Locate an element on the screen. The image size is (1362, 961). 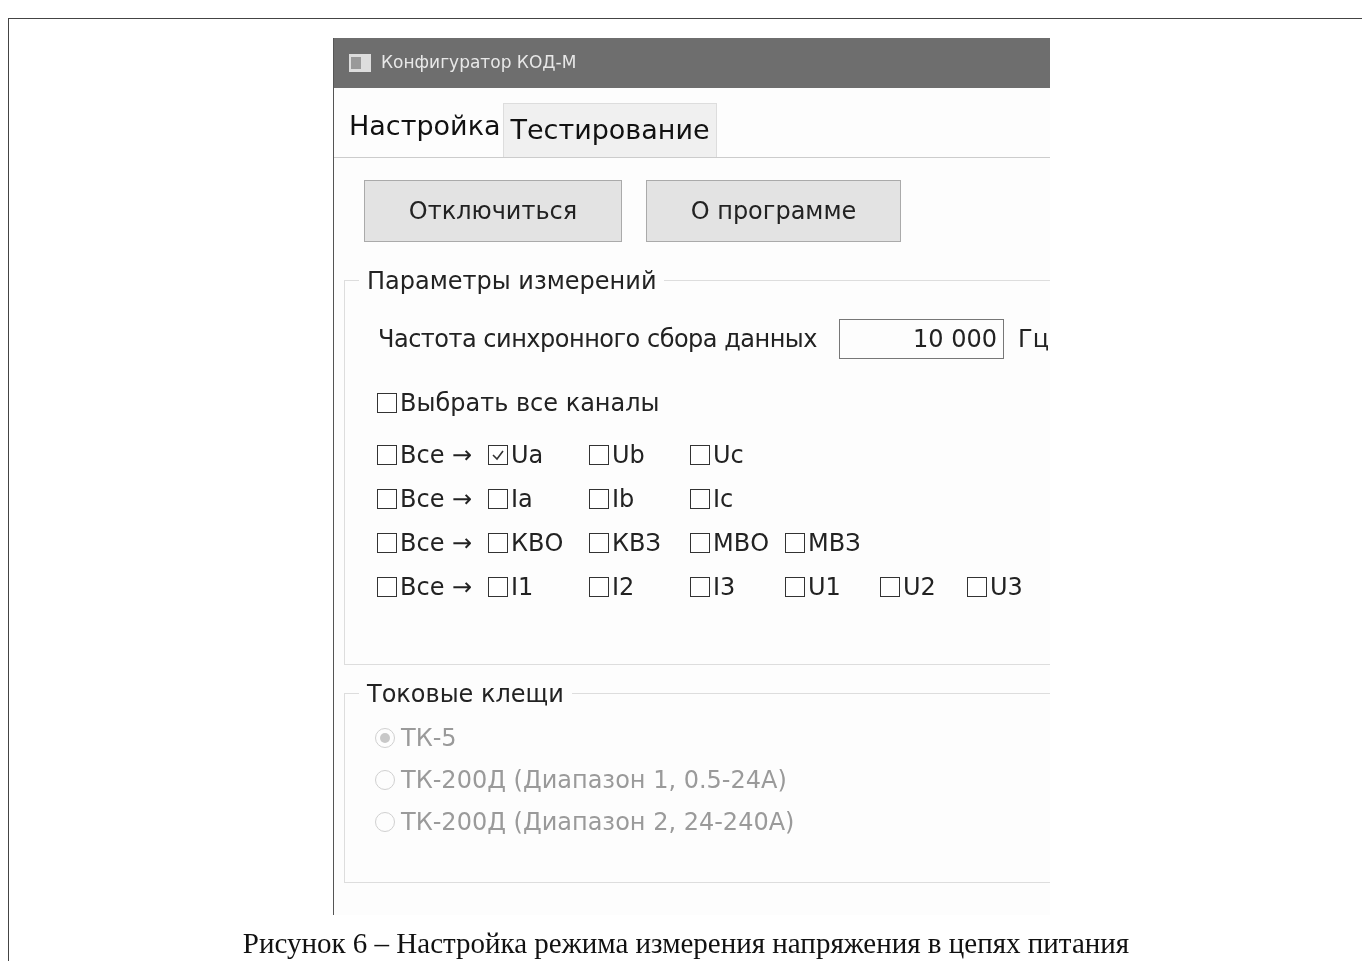
checkbox: U2 is located at coordinates (923, 586).